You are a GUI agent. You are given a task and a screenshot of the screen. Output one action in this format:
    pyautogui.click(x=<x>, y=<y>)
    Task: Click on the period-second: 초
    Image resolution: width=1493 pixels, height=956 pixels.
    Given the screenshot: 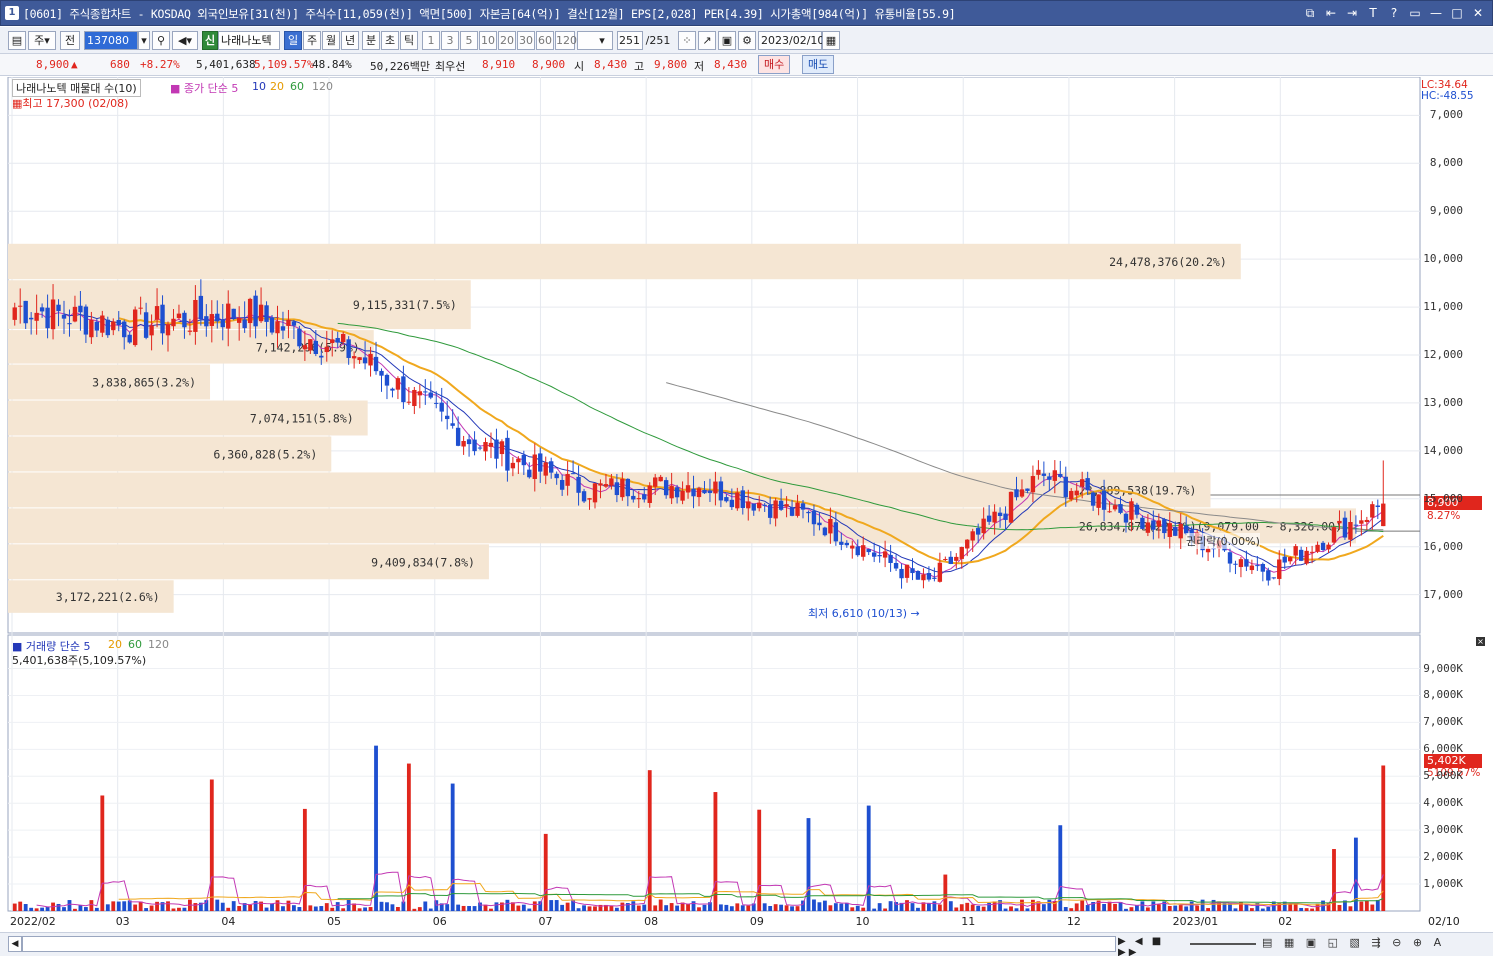 What is the action you would take?
    pyautogui.click(x=390, y=40)
    